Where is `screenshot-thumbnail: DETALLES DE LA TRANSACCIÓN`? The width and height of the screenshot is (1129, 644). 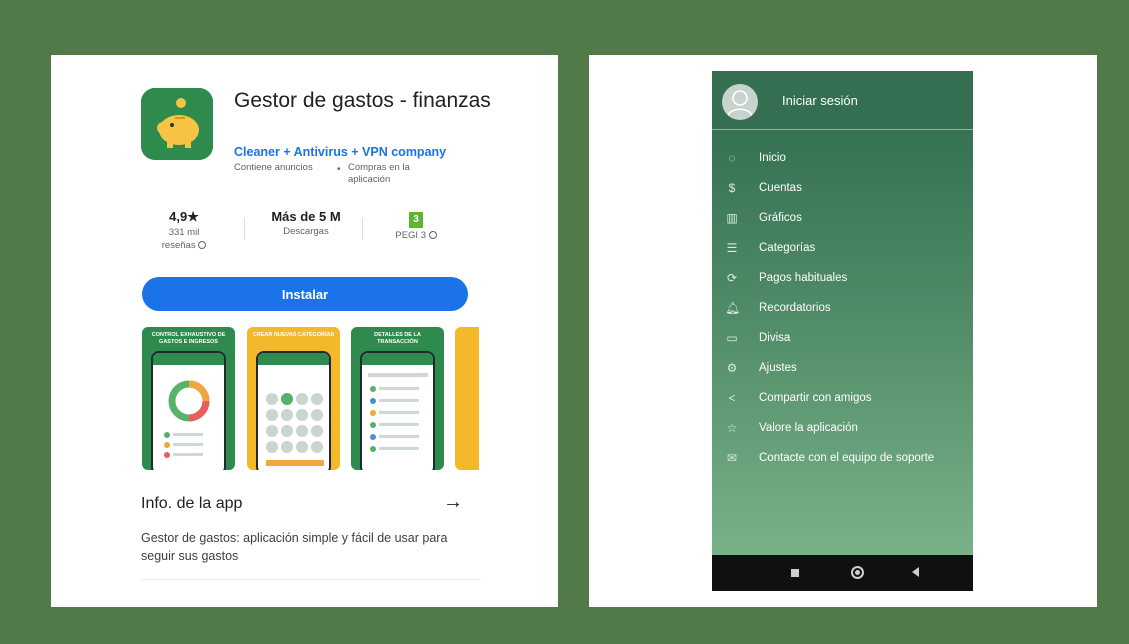
screenshot-thumbnail: DETALLES DE LA TRANSACCIÓN is located at coordinates (397, 398).